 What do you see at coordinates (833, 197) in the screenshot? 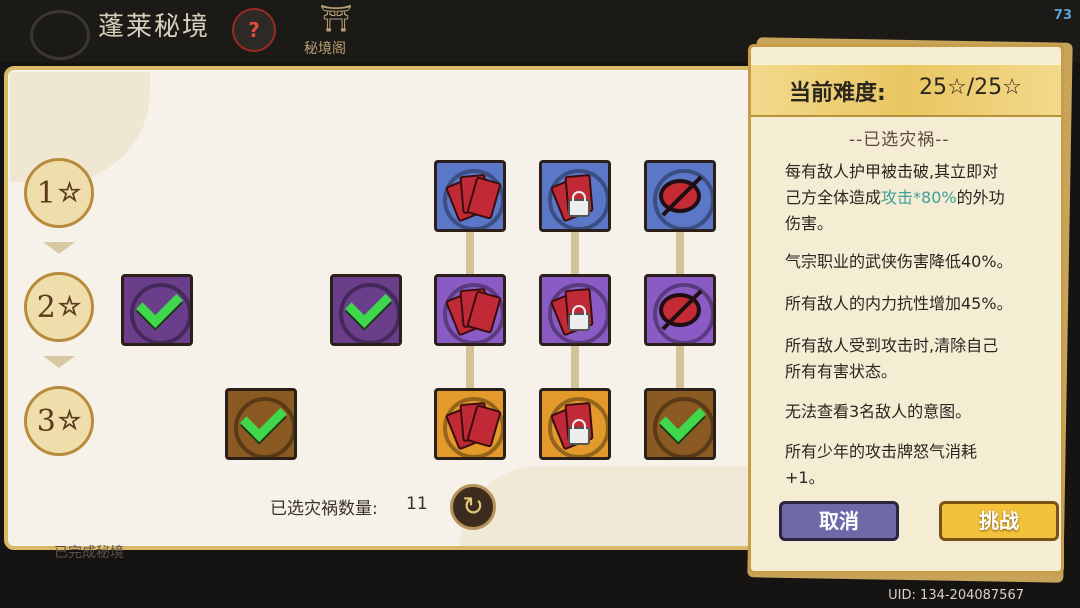
I see `desc-text: 己方全体造成` at bounding box center [833, 197].